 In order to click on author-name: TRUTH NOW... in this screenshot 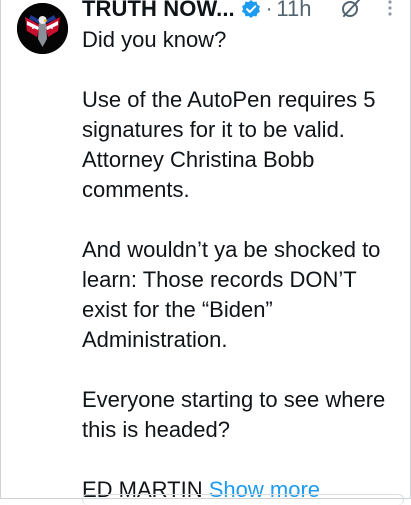, I will do `click(158, 11)`.